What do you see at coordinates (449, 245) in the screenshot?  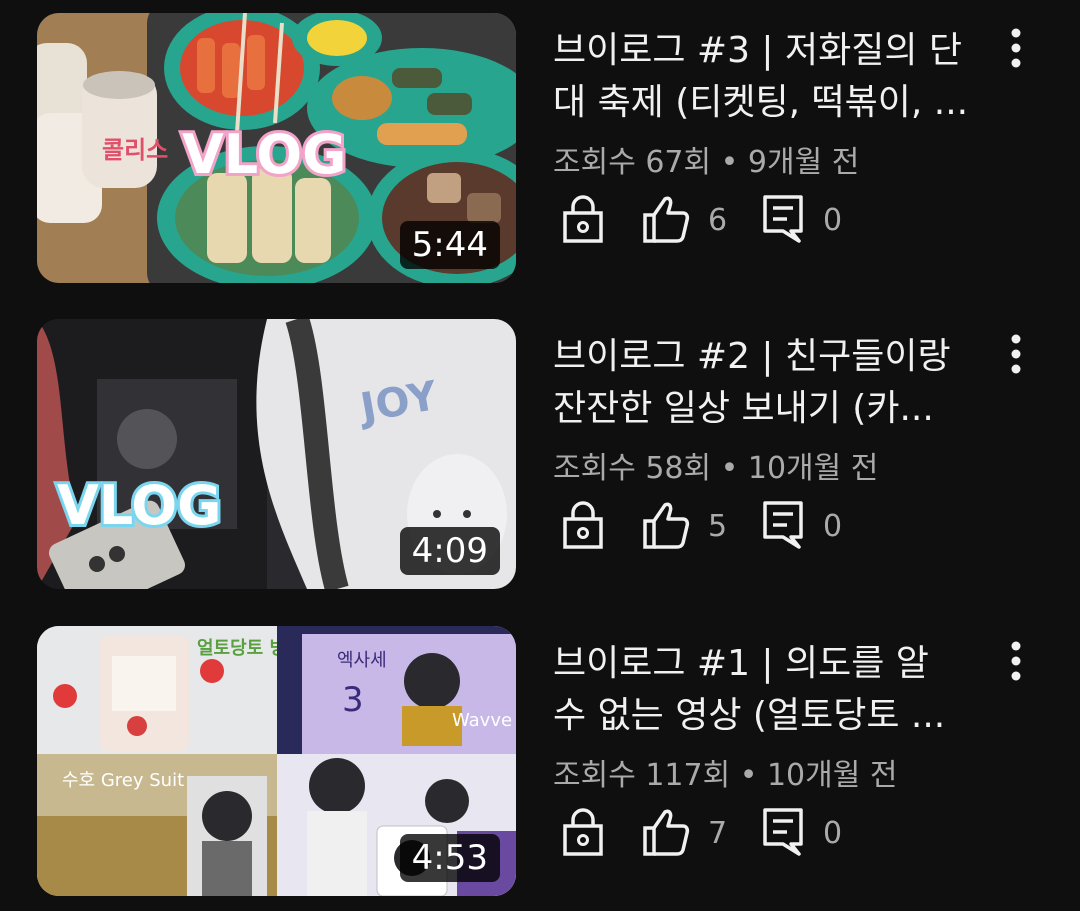 I see `duration-badge: 5:44` at bounding box center [449, 245].